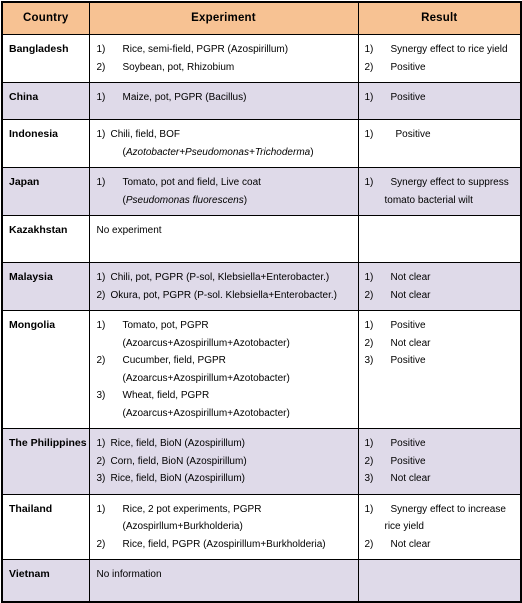 This screenshot has height=603, width=522. What do you see at coordinates (184, 200) in the screenshot?
I see `organism-name: Pseudomonas fluorescens` at bounding box center [184, 200].